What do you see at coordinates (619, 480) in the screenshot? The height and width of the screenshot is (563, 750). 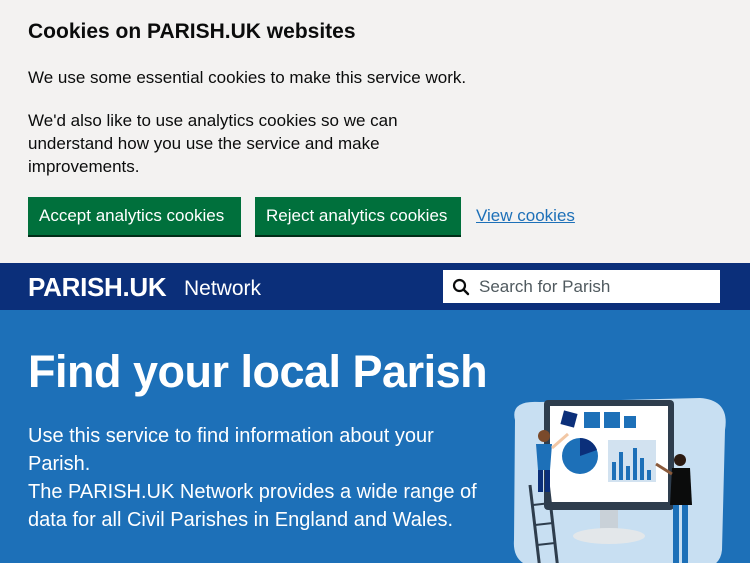 I see `hero-illustration` at bounding box center [619, 480].